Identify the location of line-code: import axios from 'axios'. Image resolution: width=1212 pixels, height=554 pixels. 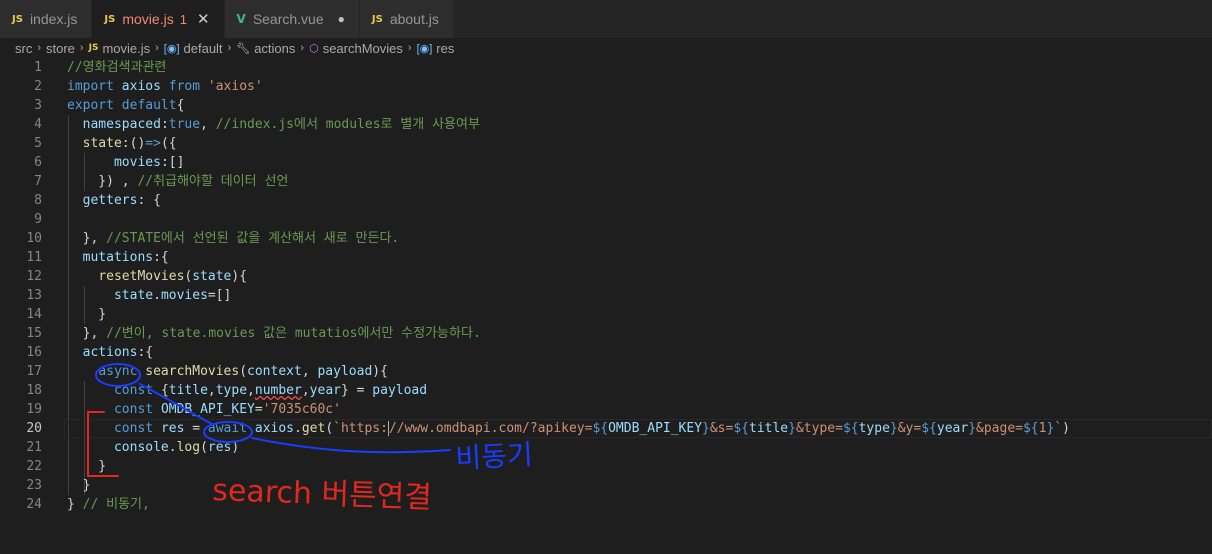
(165, 86).